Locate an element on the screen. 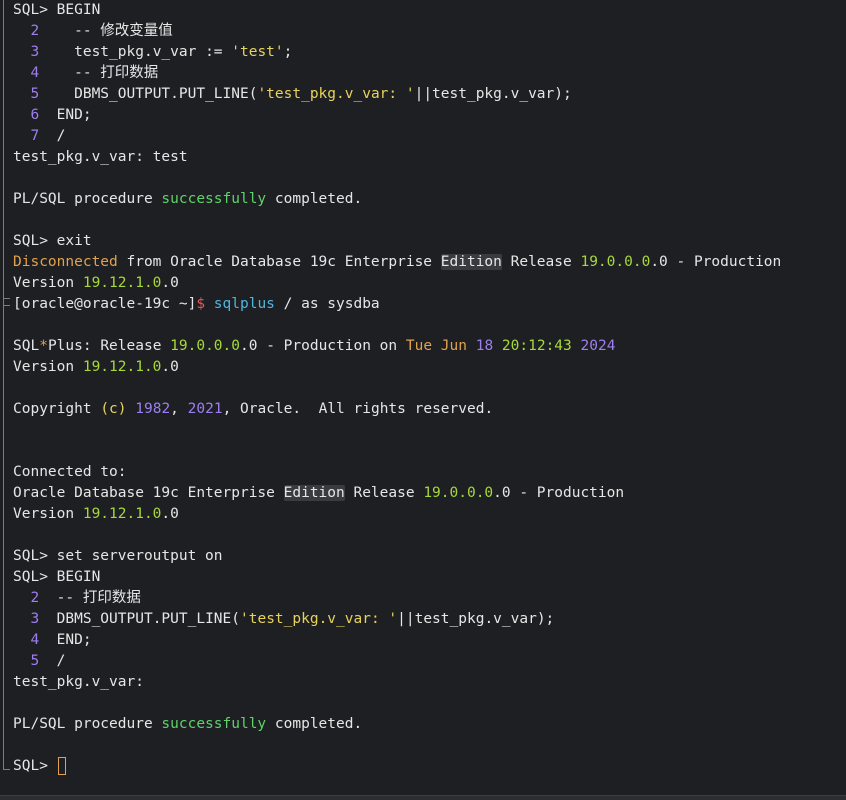 This screenshot has height=800, width=846. terminal-line: SQL> exit is located at coordinates (429, 241).